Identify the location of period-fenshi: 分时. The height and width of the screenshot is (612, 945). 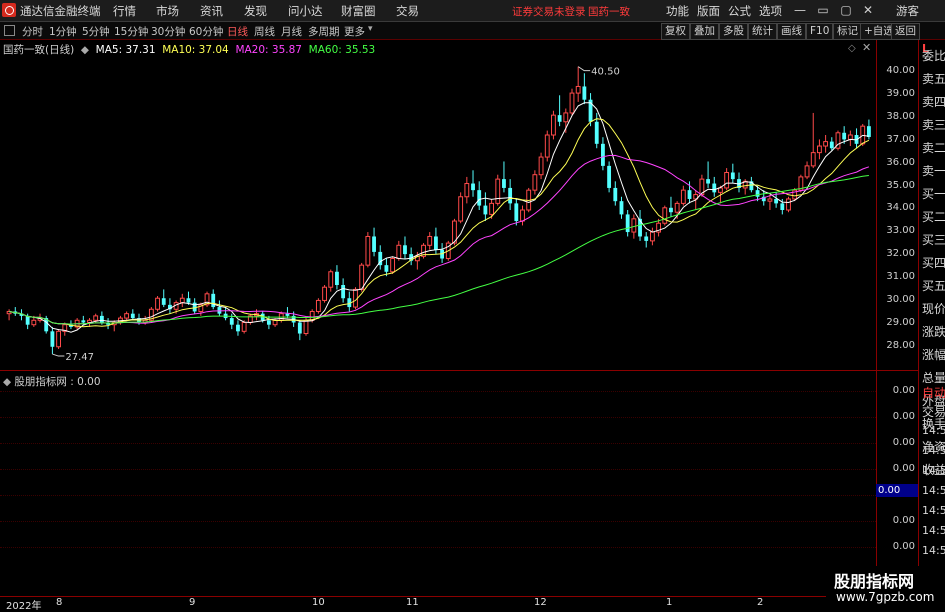
(32, 31).